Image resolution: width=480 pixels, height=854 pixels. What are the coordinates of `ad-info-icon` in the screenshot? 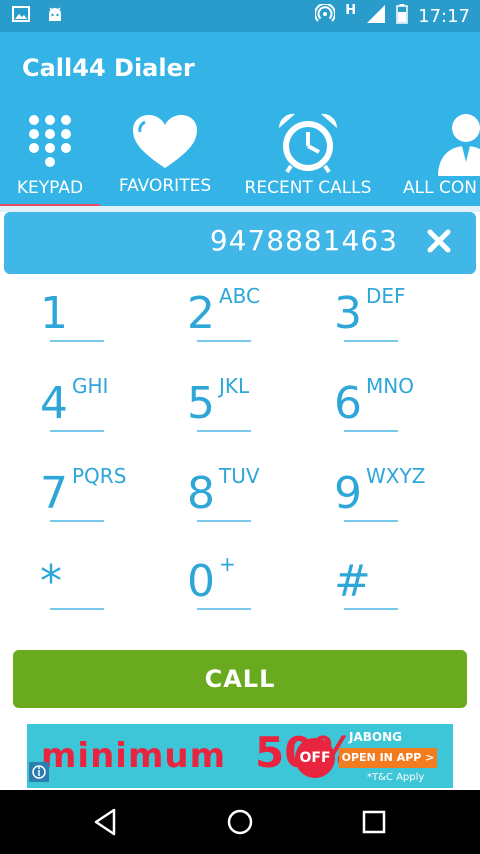 It's located at (39, 774).